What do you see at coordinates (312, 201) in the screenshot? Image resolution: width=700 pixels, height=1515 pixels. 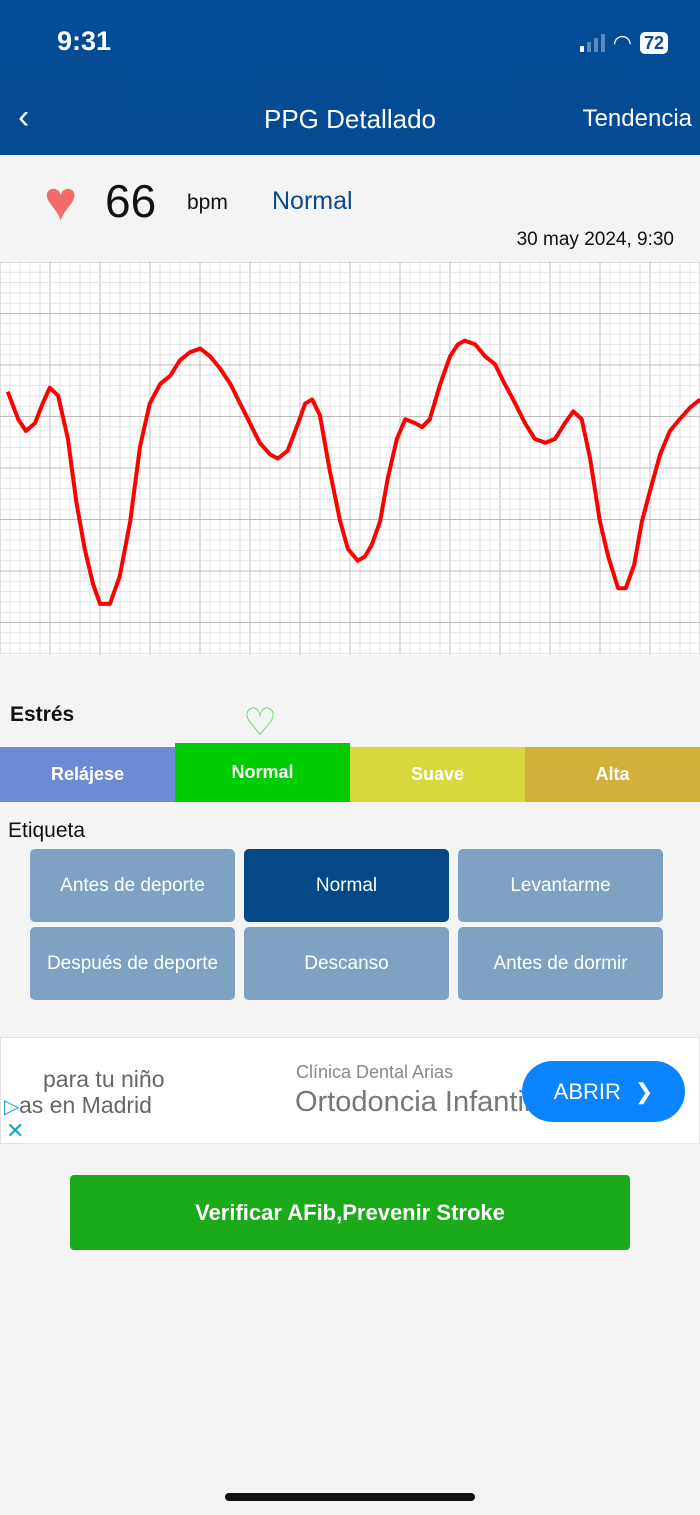 I see `reading-status: Normal` at bounding box center [312, 201].